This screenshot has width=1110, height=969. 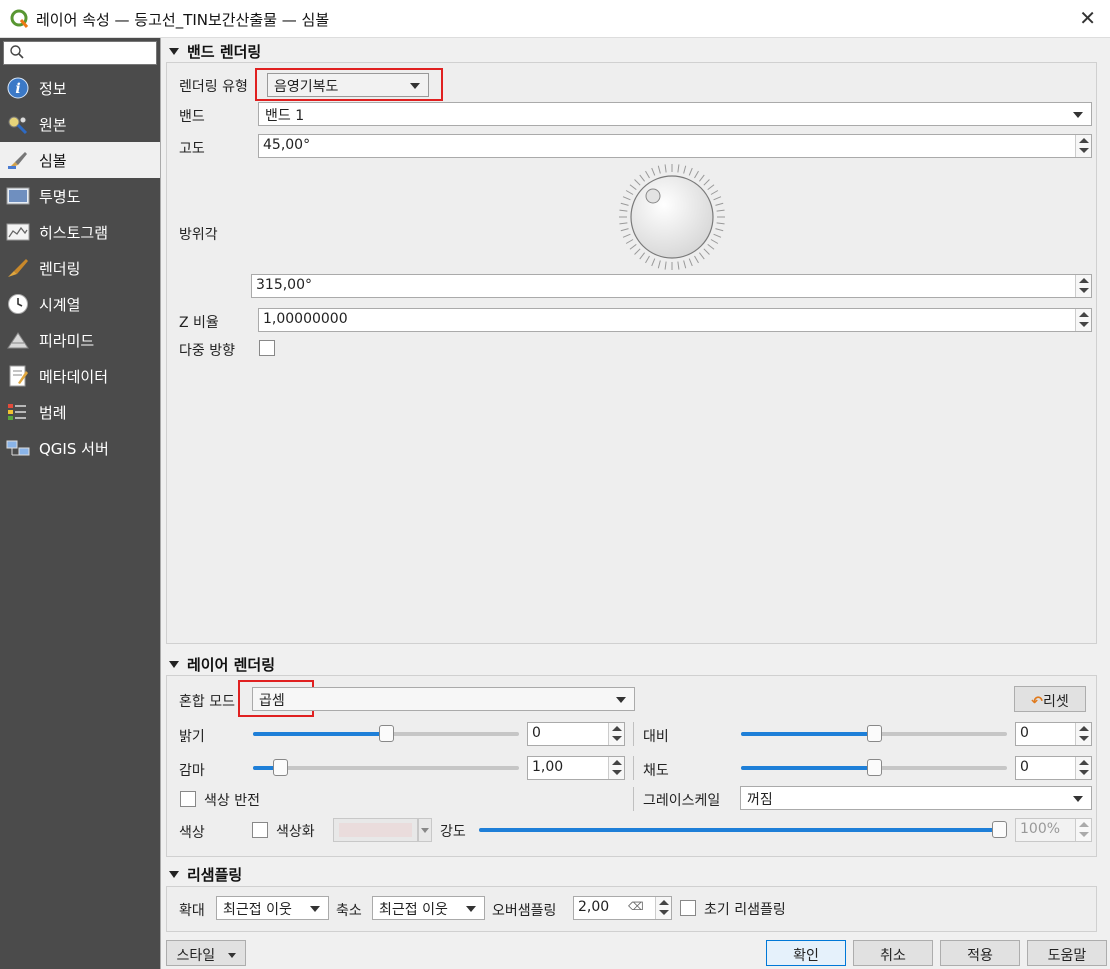 What do you see at coordinates (616, 734) in the screenshot?
I see `brightness-stepper` at bounding box center [616, 734].